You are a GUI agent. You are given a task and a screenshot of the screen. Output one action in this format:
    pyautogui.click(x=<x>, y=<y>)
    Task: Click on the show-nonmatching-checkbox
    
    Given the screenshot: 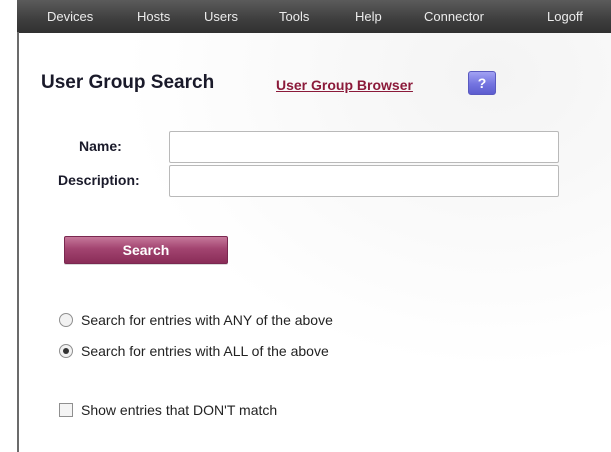 What is the action you would take?
    pyautogui.click(x=66, y=410)
    